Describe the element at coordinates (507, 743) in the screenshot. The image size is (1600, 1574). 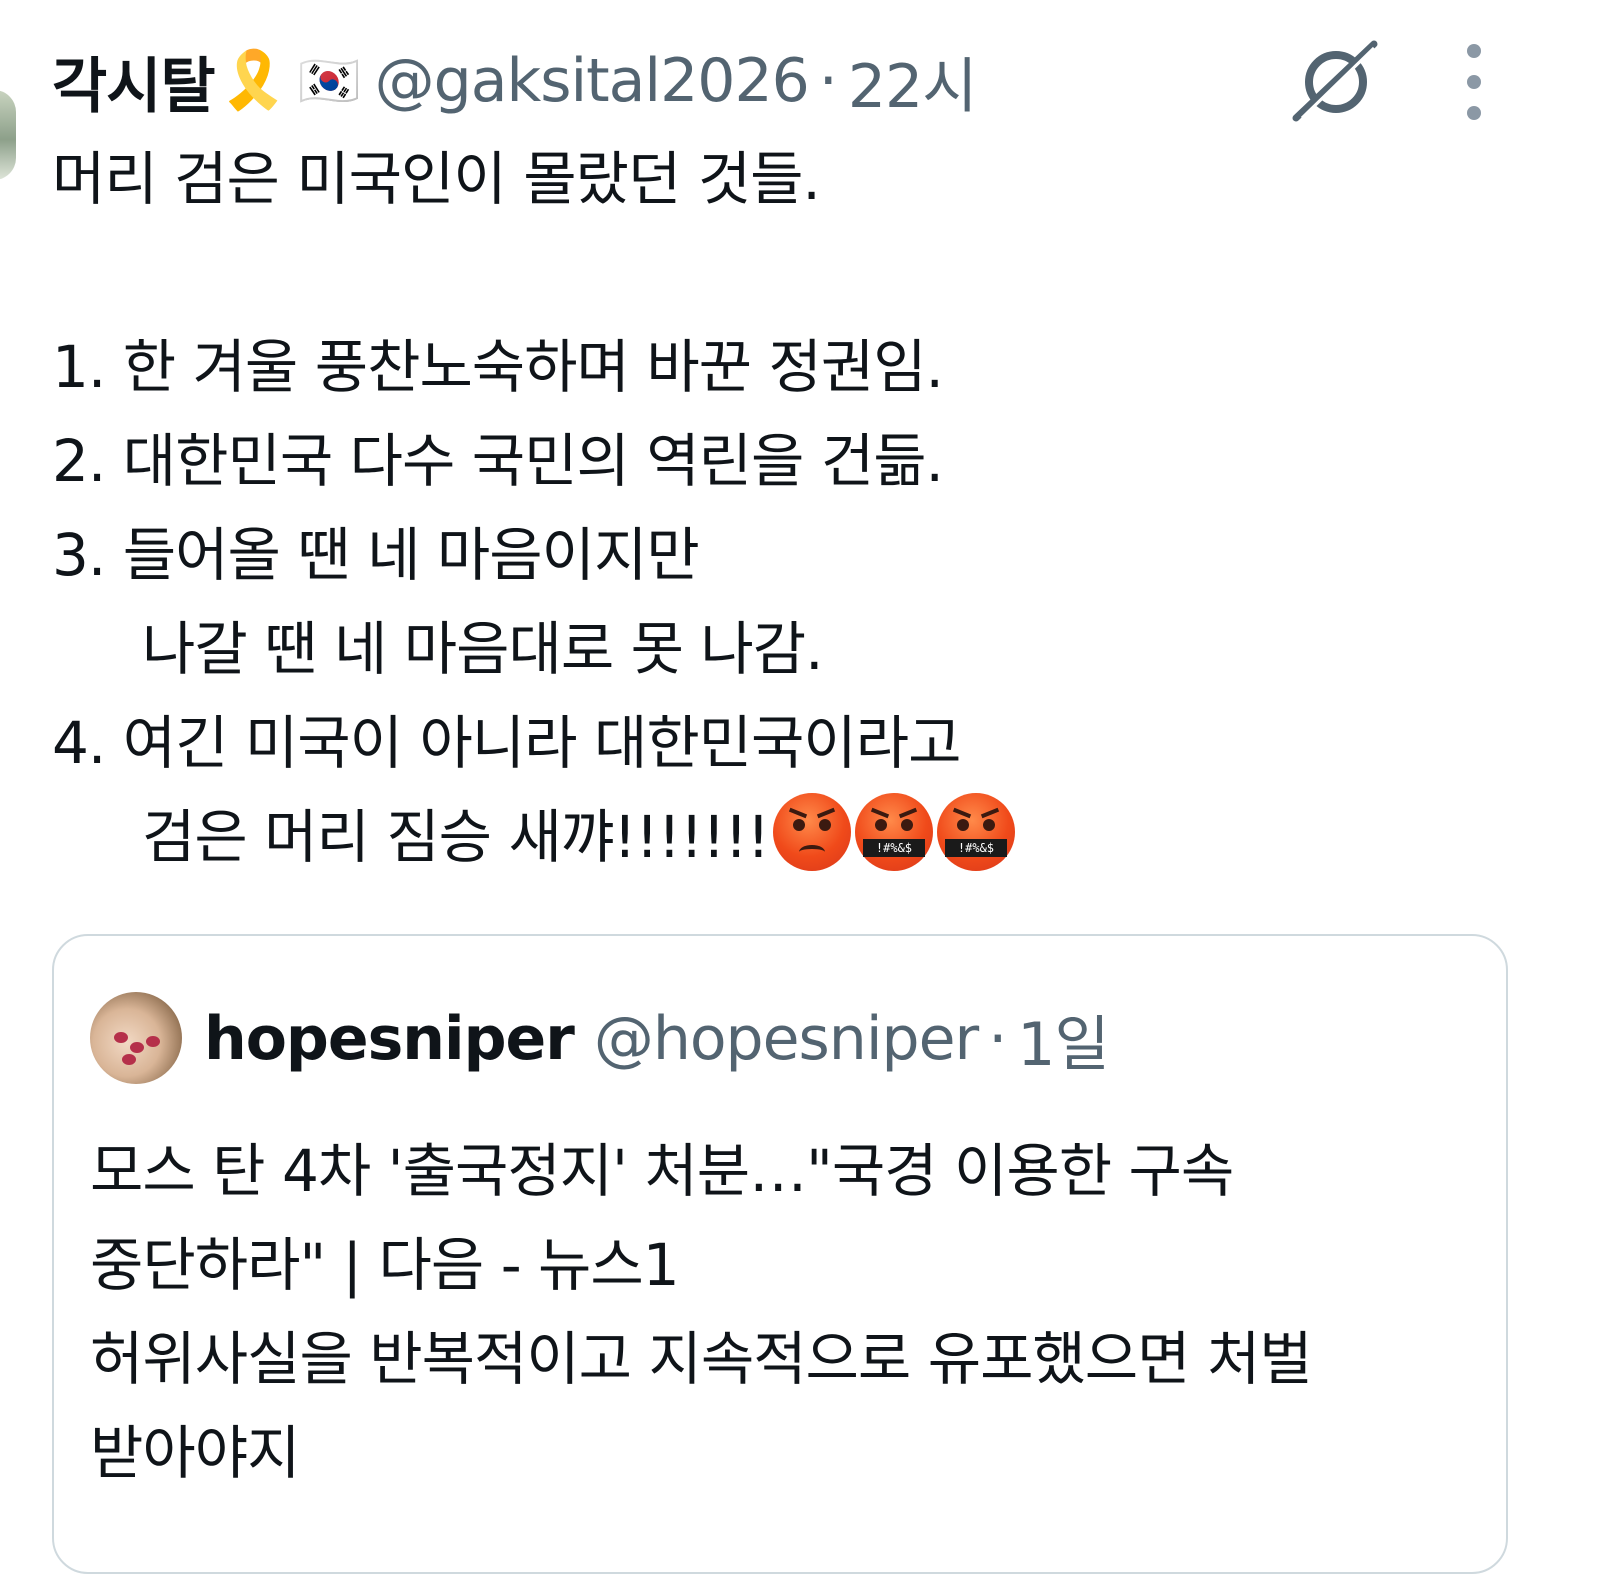
I see `tweet-line: 4. 여긴 미국이 아니라 대한민국이라고` at that location.